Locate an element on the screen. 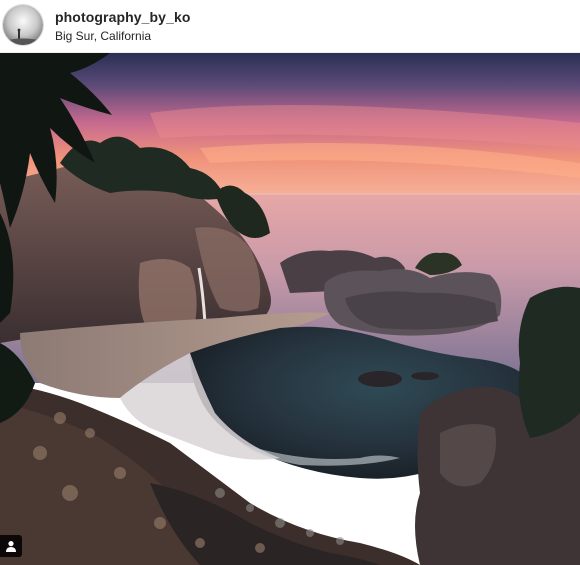  person-icon is located at coordinates (11, 546).